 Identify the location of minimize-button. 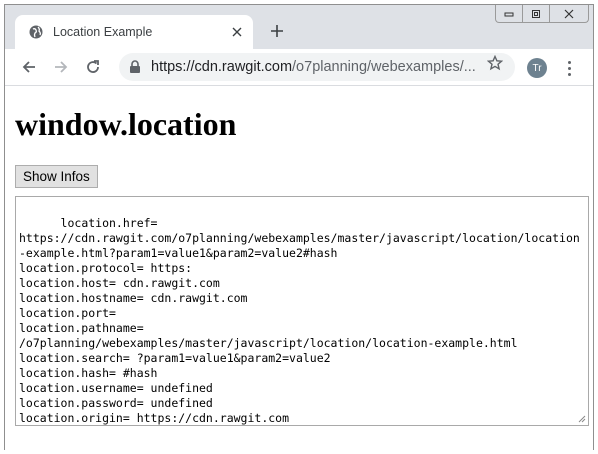
(509, 13).